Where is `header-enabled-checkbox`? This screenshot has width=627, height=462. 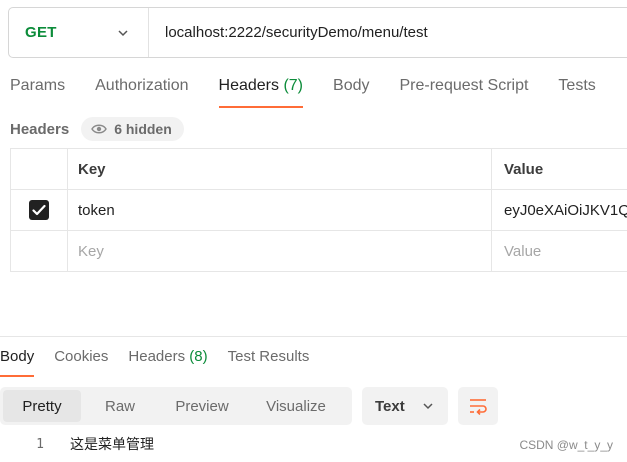
header-enabled-checkbox is located at coordinates (39, 210).